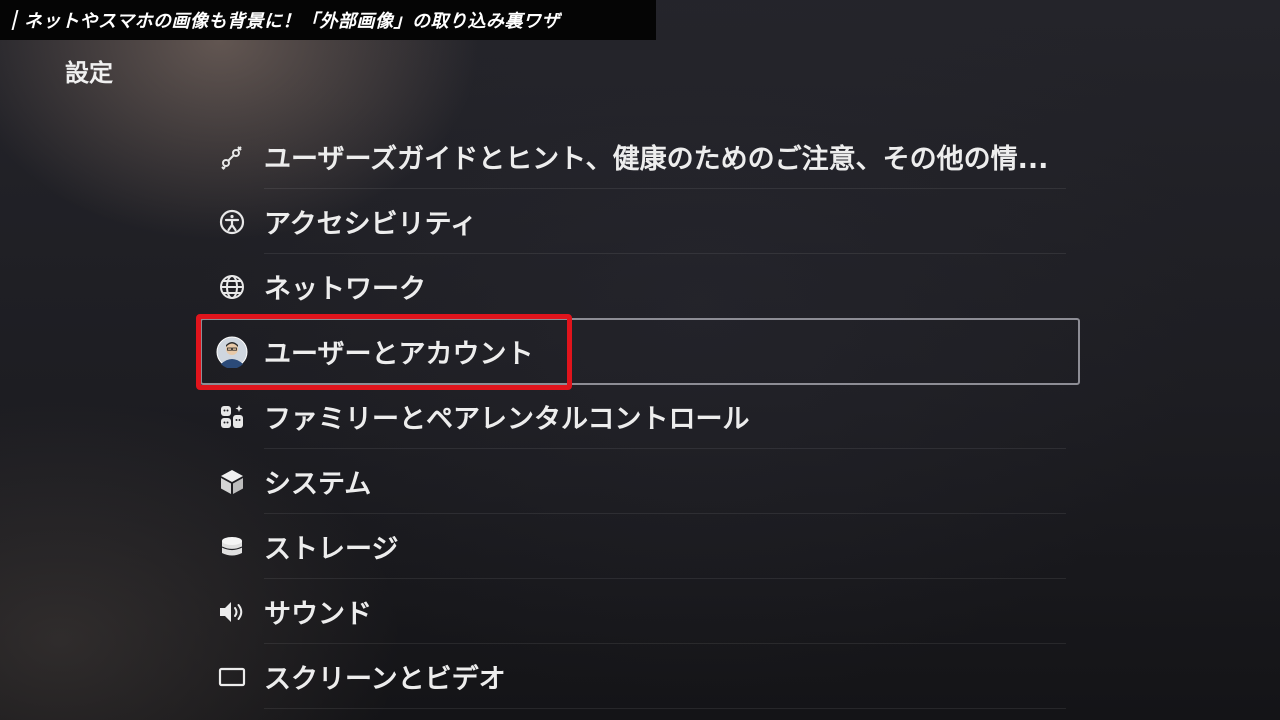 The image size is (1280, 720). I want to click on menu-item-label: ファミリーとペアレンタルコントロール, so click(507, 419).